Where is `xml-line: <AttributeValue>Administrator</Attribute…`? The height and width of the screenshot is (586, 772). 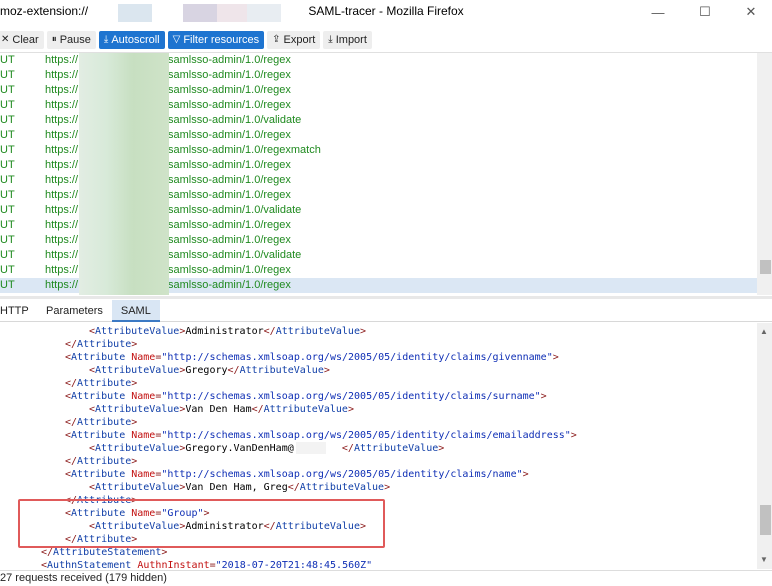
xml-line: <AttributeValue>Administrator</Attribute… is located at coordinates (228, 331).